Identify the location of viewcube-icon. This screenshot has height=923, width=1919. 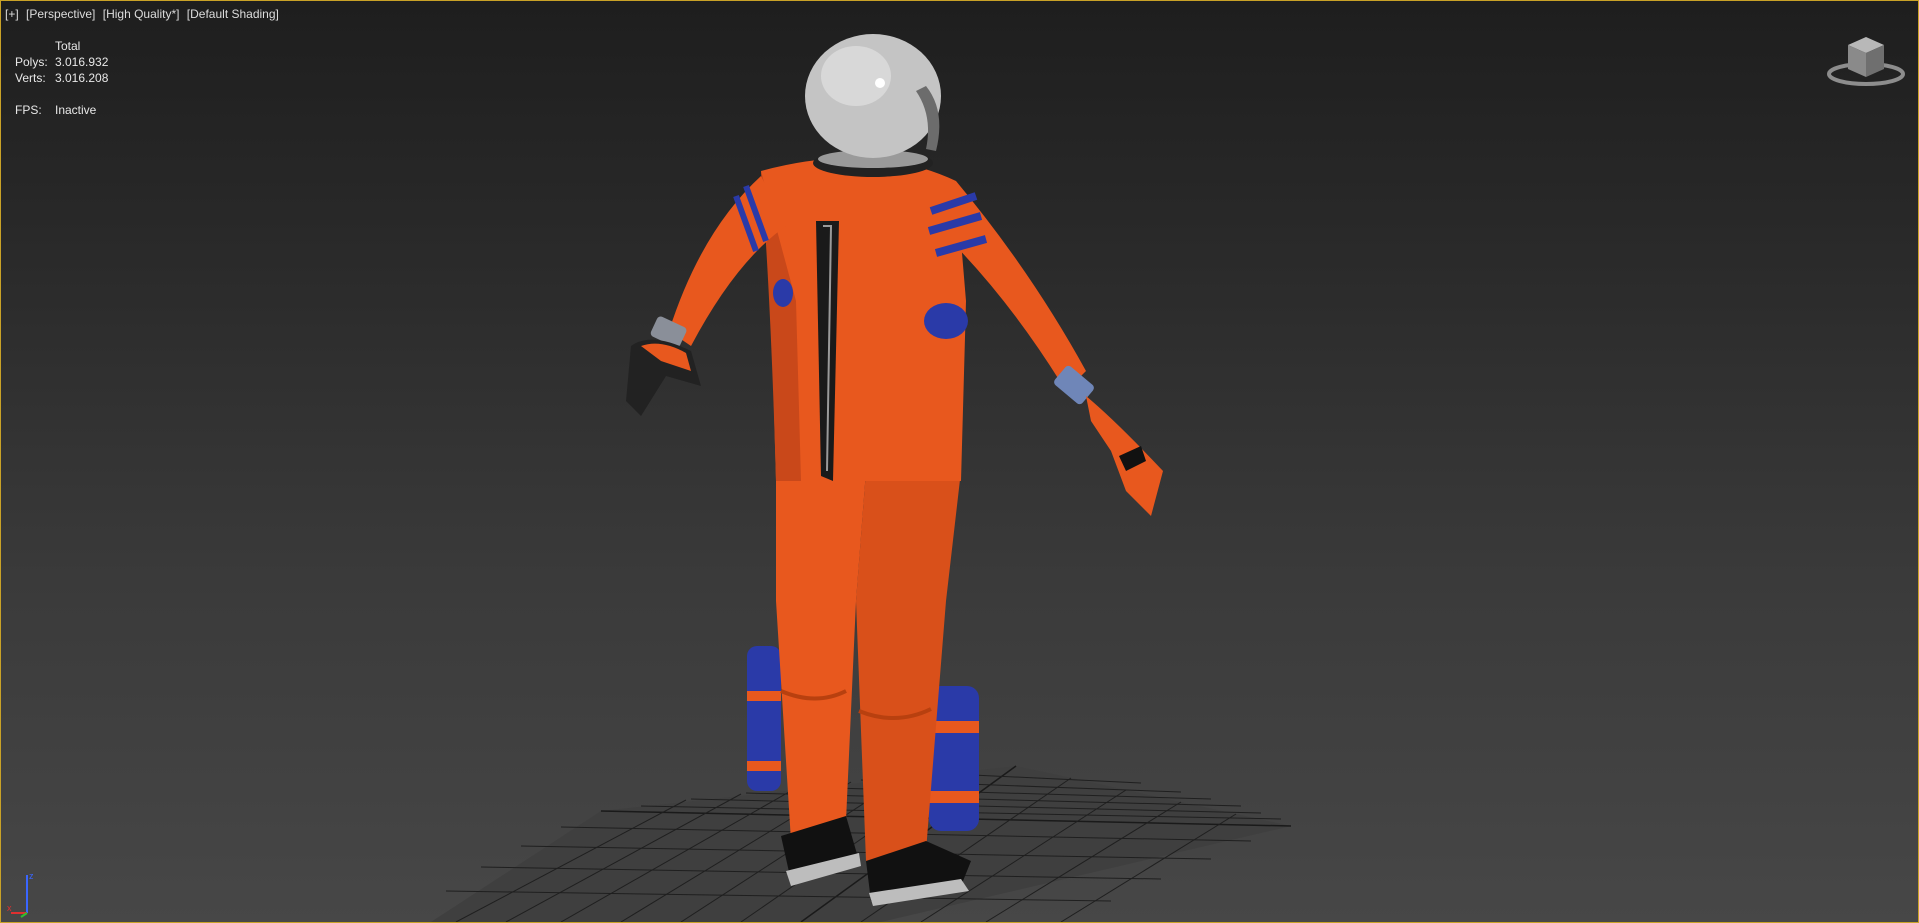
(1866, 61).